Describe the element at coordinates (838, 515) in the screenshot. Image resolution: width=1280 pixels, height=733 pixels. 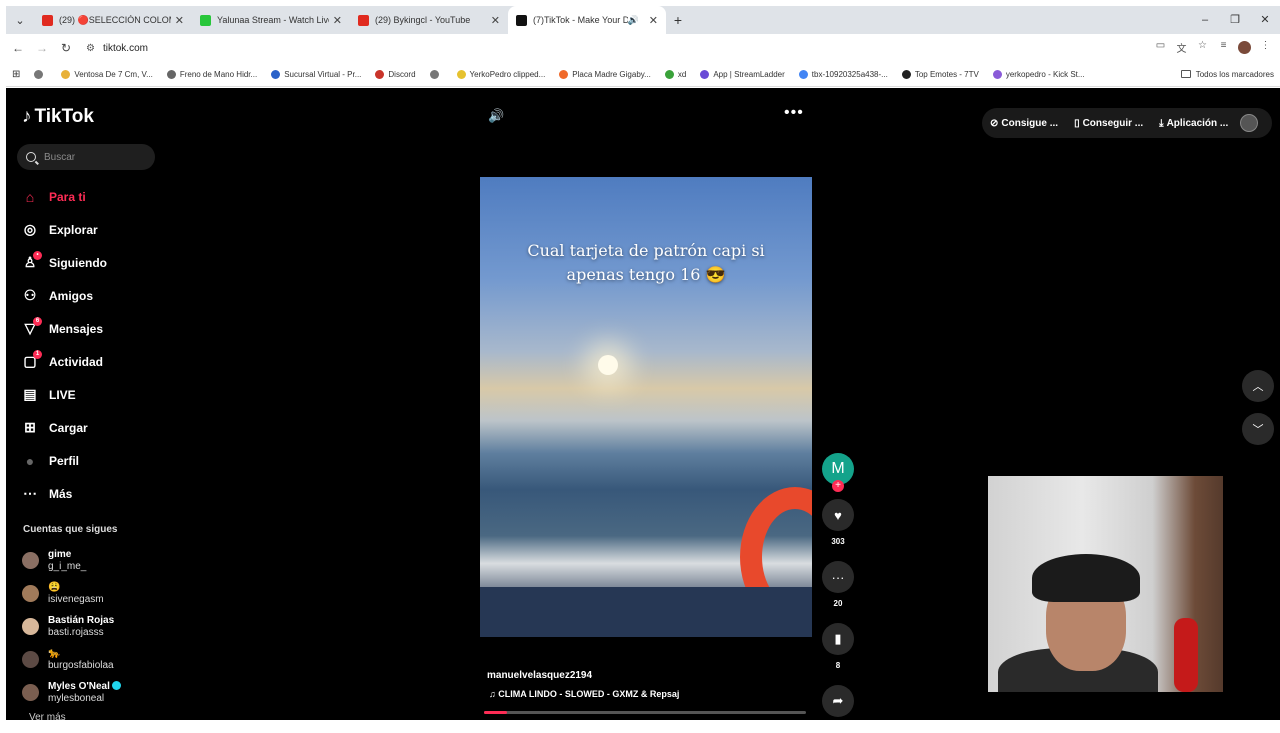
I see `heart-icon: ♥` at that location.